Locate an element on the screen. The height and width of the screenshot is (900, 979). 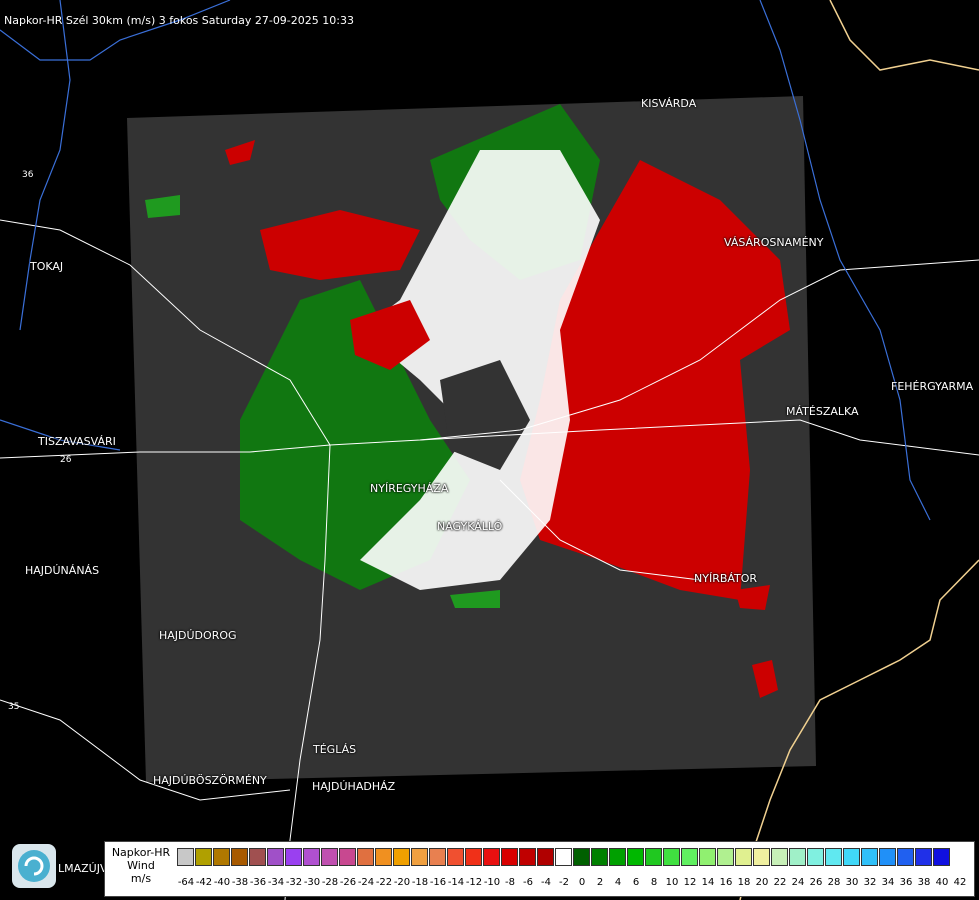
city-label: NYÍREGYHÁZA is located at coordinates (409, 488).